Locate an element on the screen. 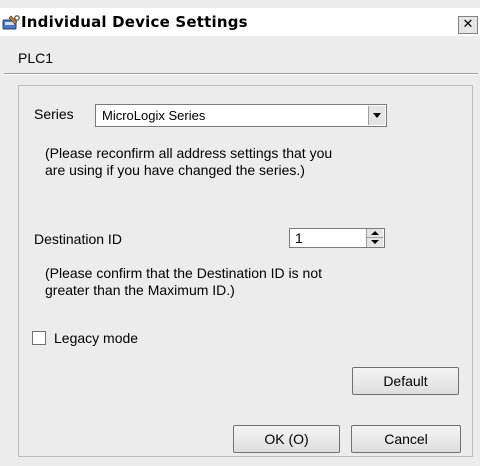 This screenshot has width=480, height=466. window-title: Individual Device Settings is located at coordinates (134, 22).